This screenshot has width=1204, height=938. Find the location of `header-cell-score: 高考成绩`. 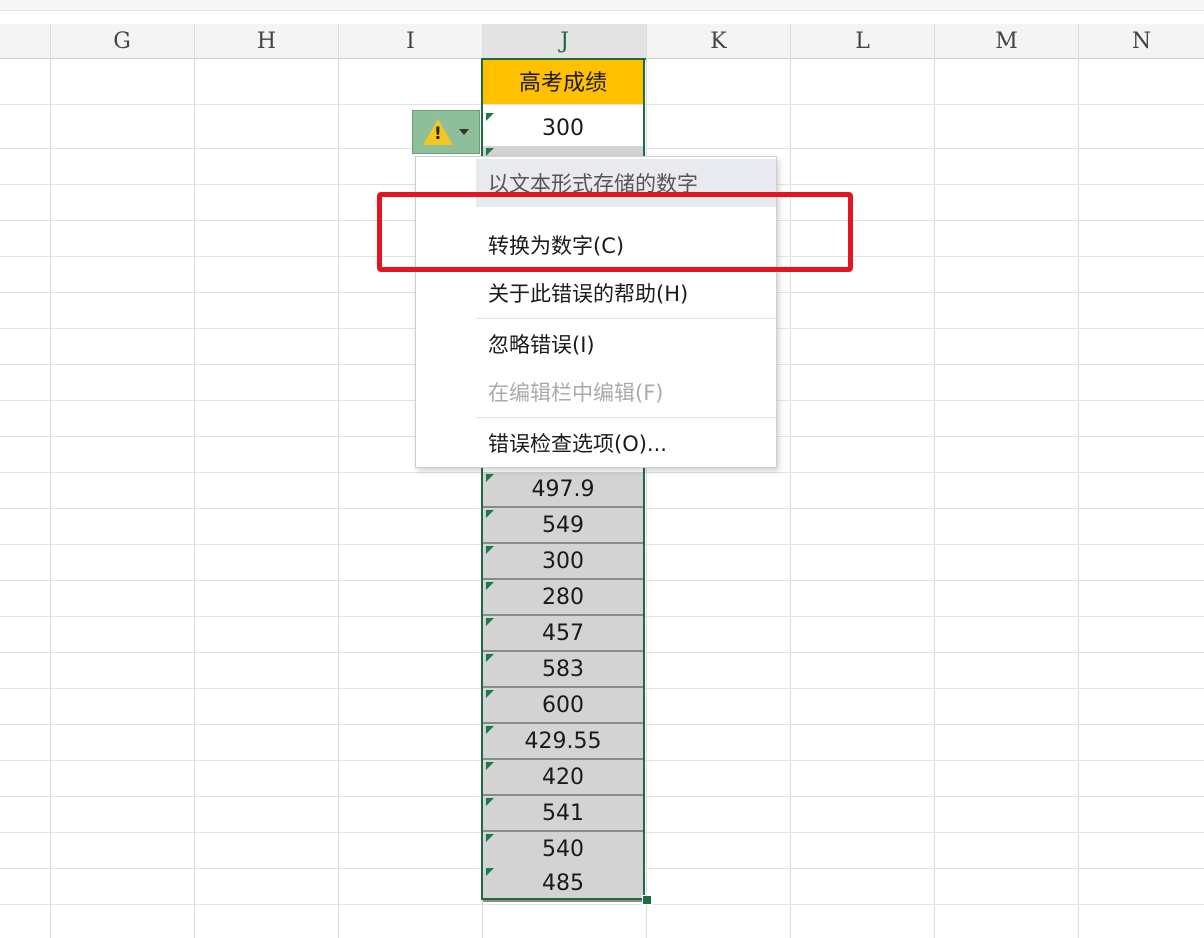

header-cell-score: 高考成绩 is located at coordinates (563, 81).